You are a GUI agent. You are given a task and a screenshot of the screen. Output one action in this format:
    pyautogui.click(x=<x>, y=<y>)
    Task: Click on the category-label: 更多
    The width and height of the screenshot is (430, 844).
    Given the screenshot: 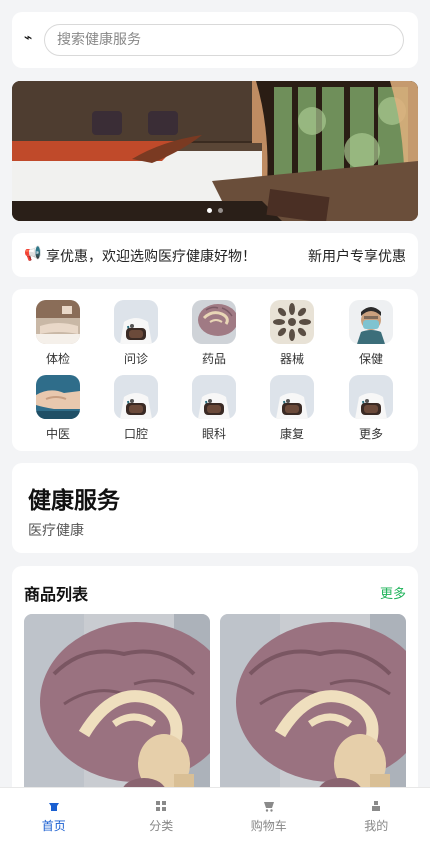 What is the action you would take?
    pyautogui.click(x=370, y=434)
    